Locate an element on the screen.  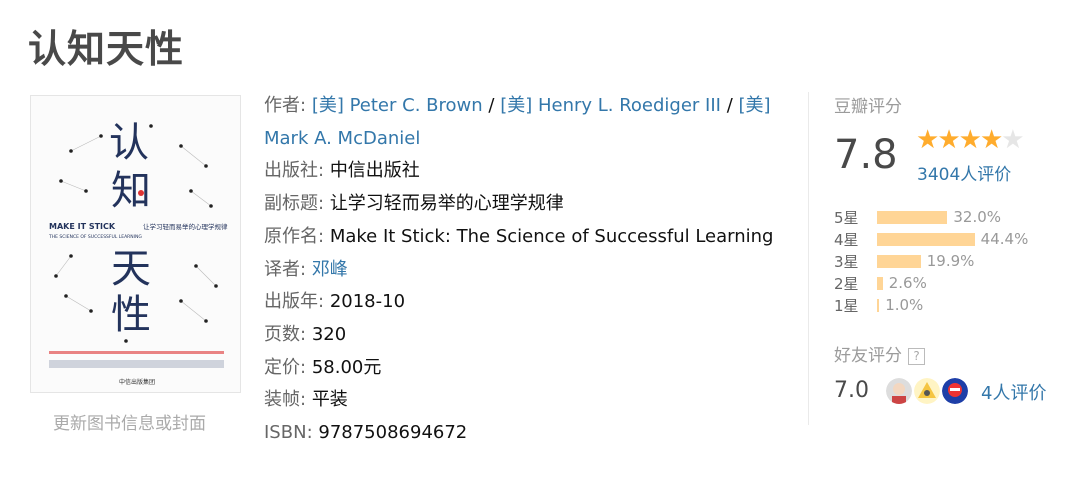
rating-distribution-row: 1星 1.0% is located at coordinates (944, 305).